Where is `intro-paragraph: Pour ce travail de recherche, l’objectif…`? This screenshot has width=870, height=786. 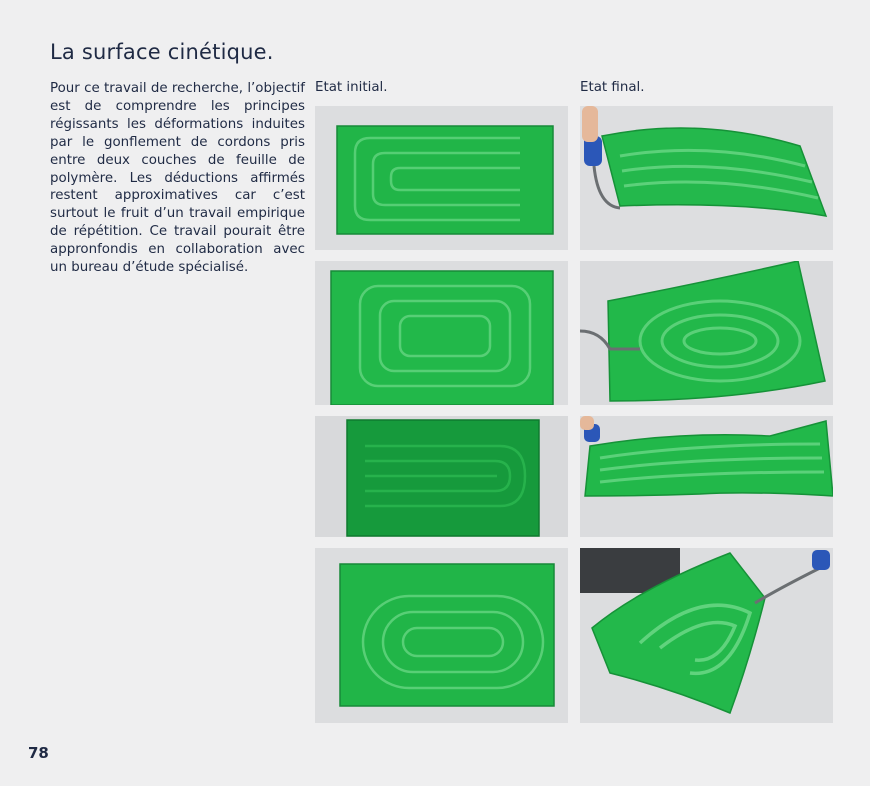
intro-paragraph: Pour ce travail de recherche, l’objectif… is located at coordinates (177, 178).